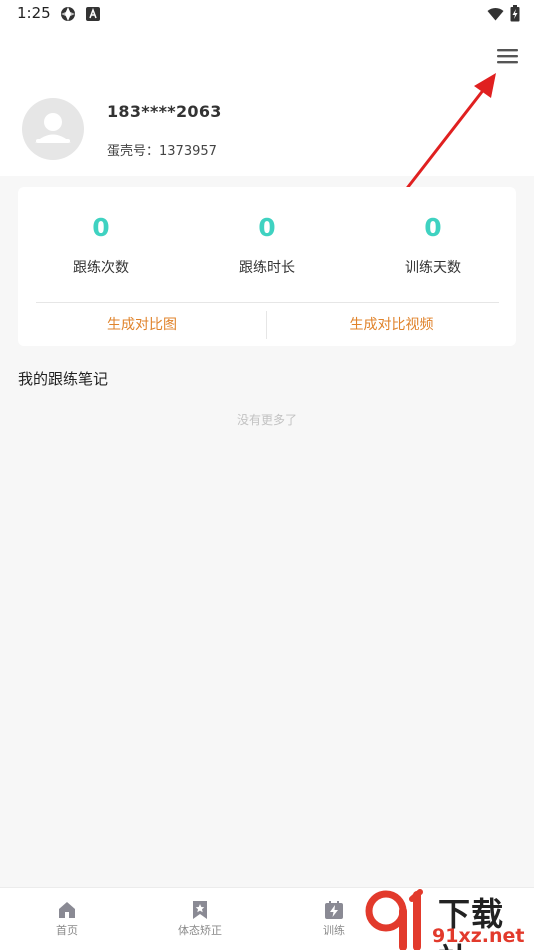  Describe the element at coordinates (101, 244) in the screenshot. I see `stat-follow-count: 0 跟练次数` at that location.